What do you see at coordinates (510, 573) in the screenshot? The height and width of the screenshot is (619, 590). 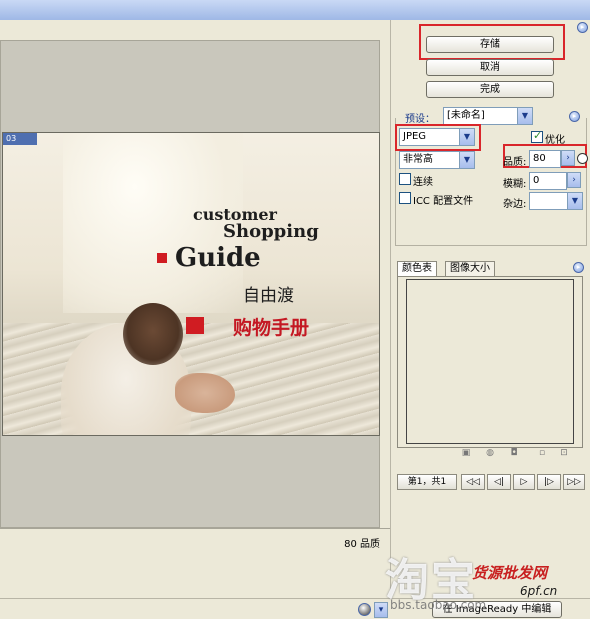 I see `watermark-site-cn: 货源批发网` at bounding box center [510, 573].